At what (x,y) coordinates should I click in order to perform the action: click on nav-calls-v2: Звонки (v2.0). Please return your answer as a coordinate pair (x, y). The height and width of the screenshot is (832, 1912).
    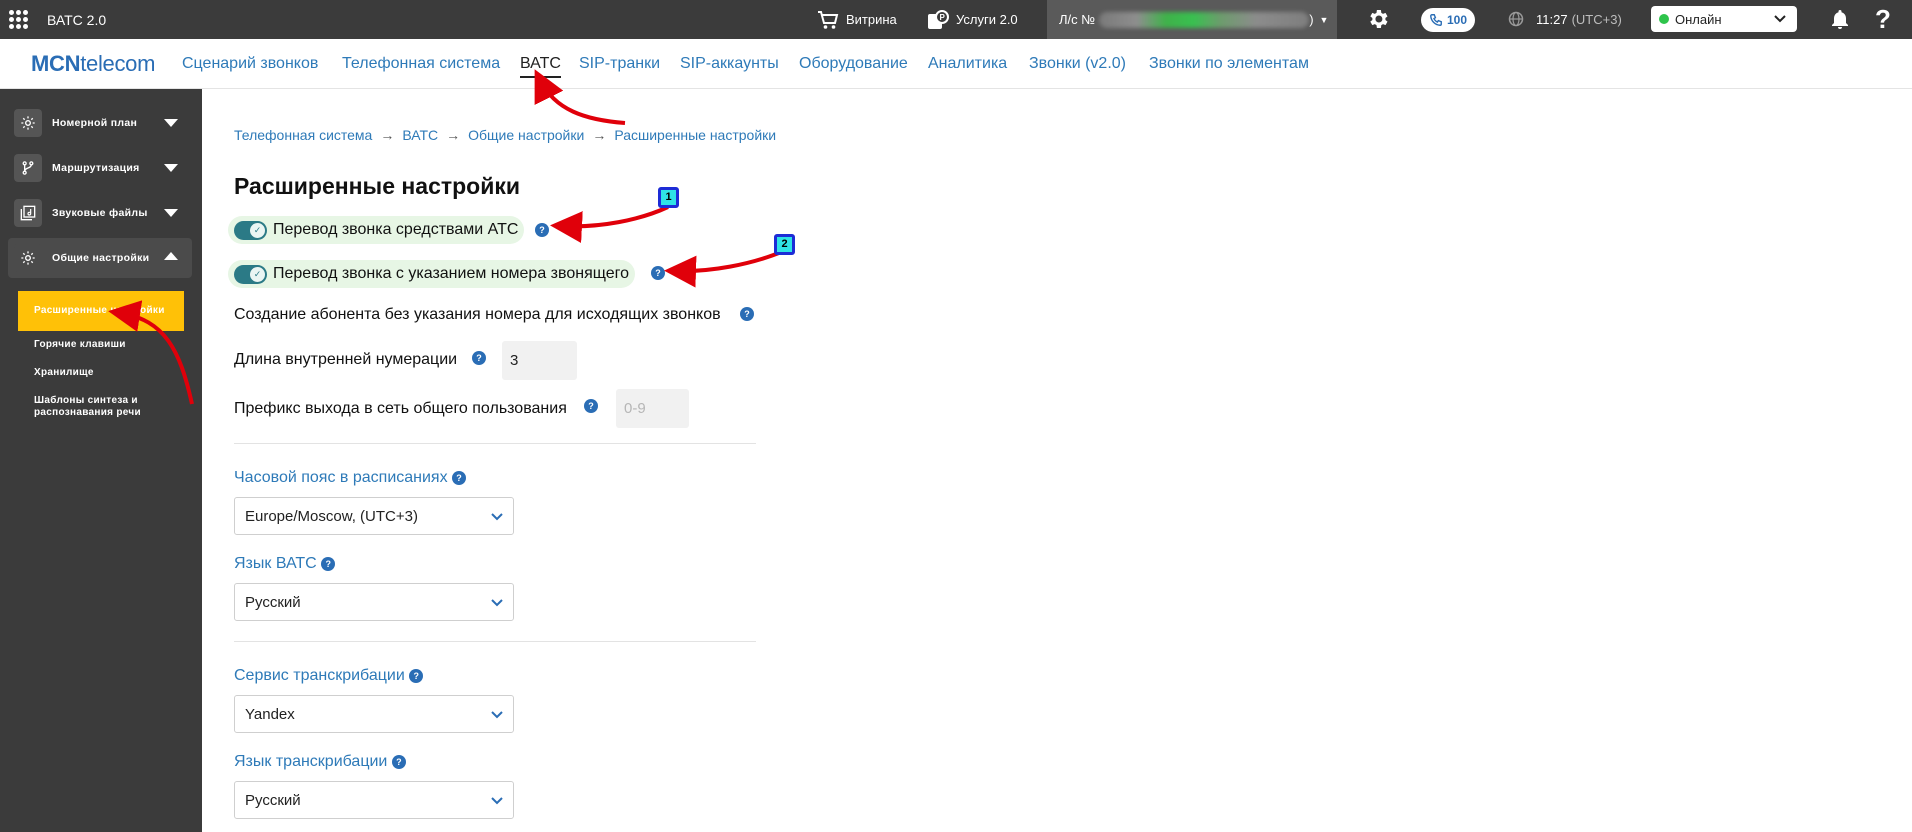
    Looking at the image, I should click on (1077, 64).